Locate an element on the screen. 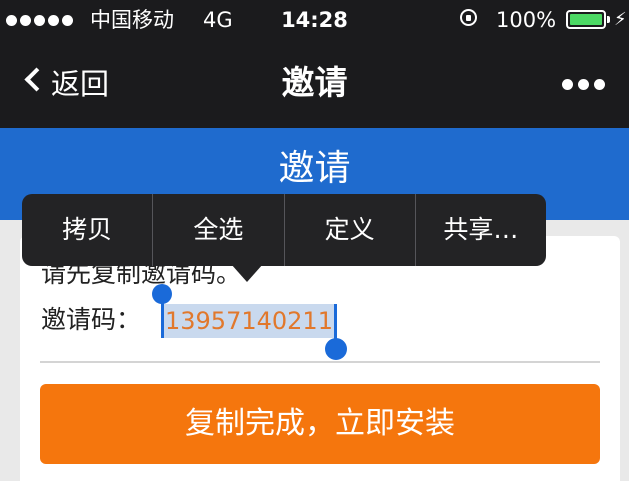 This screenshot has width=629, height=481. menu-item-select-all: 全选 is located at coordinates (218, 230).